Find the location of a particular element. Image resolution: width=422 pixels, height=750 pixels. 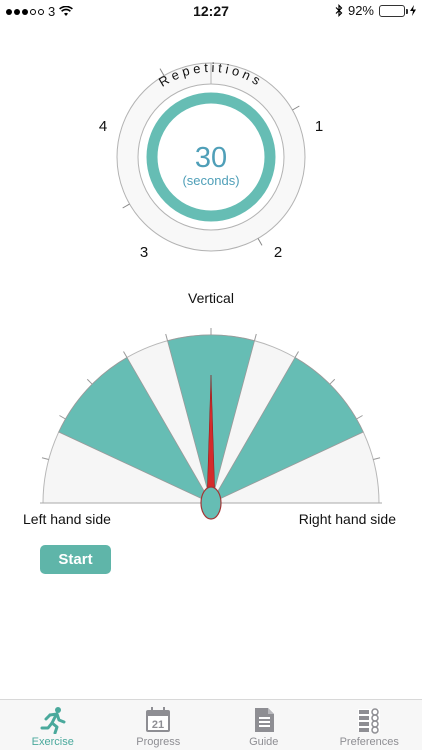

repetition-mark-2: 2 is located at coordinates (278, 252).